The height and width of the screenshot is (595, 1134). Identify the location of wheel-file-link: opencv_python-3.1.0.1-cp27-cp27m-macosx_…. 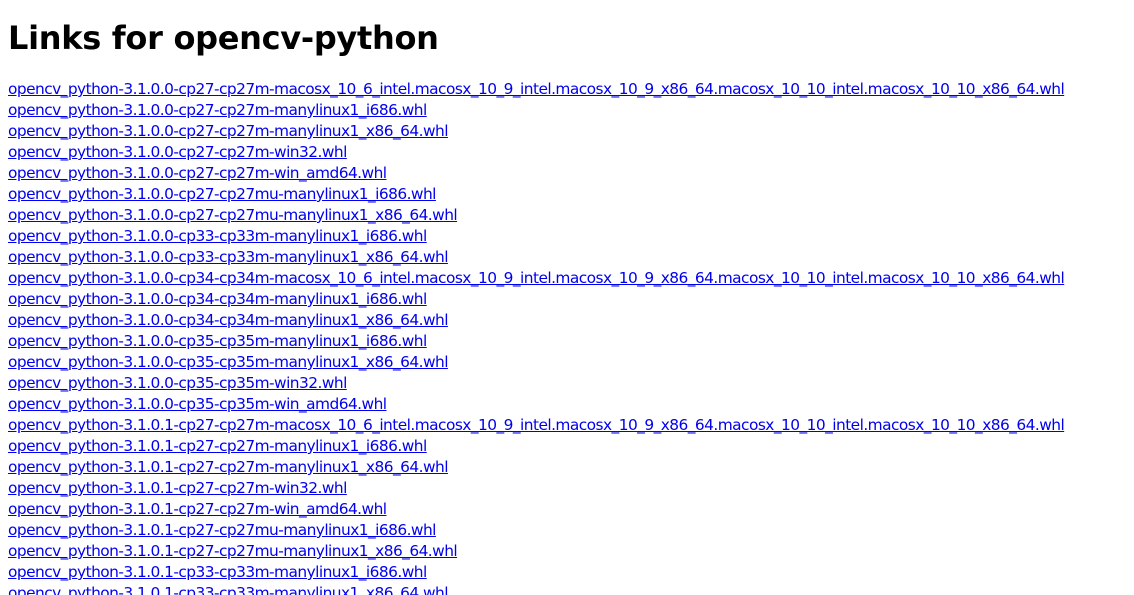
(536, 425).